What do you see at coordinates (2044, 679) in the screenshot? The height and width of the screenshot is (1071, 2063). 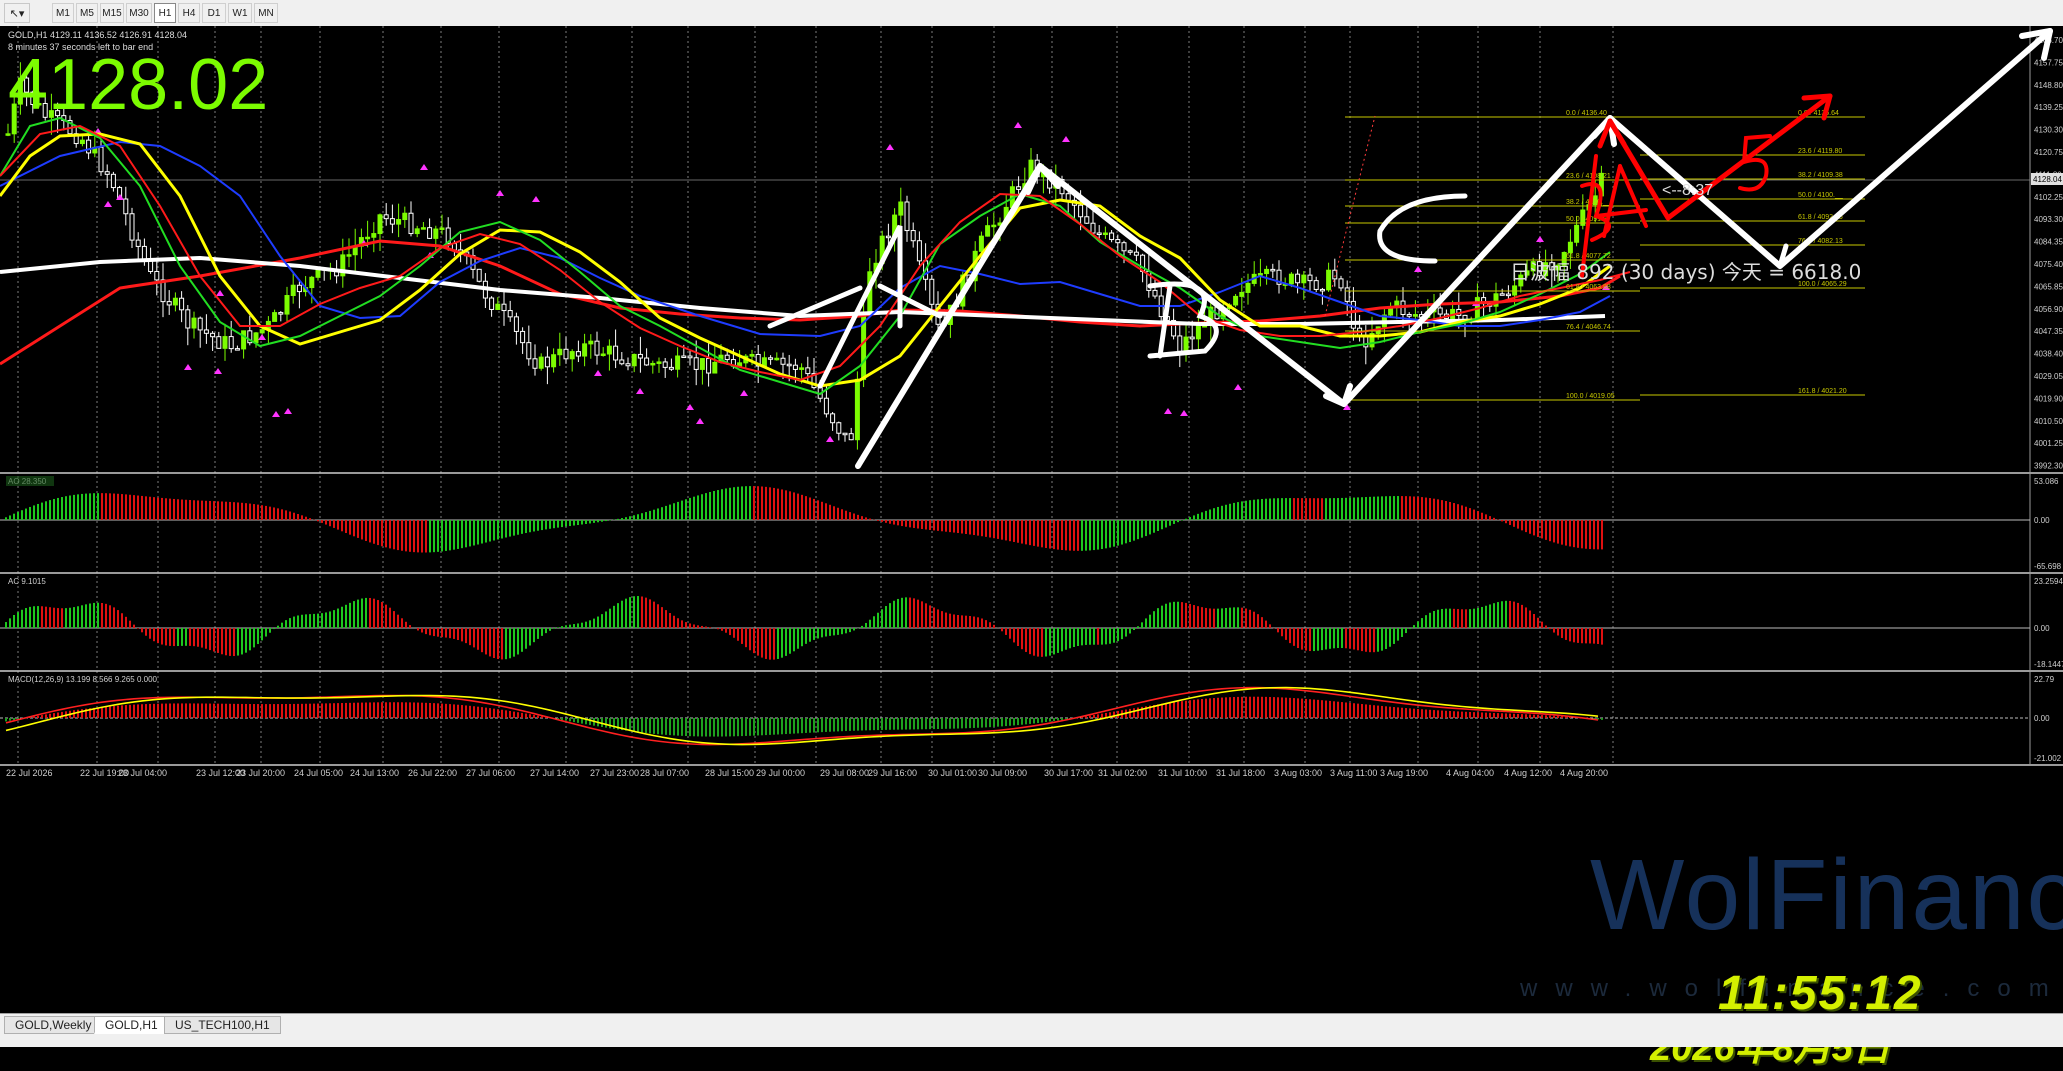 I see `macd-axis-max: 22.79` at bounding box center [2044, 679].